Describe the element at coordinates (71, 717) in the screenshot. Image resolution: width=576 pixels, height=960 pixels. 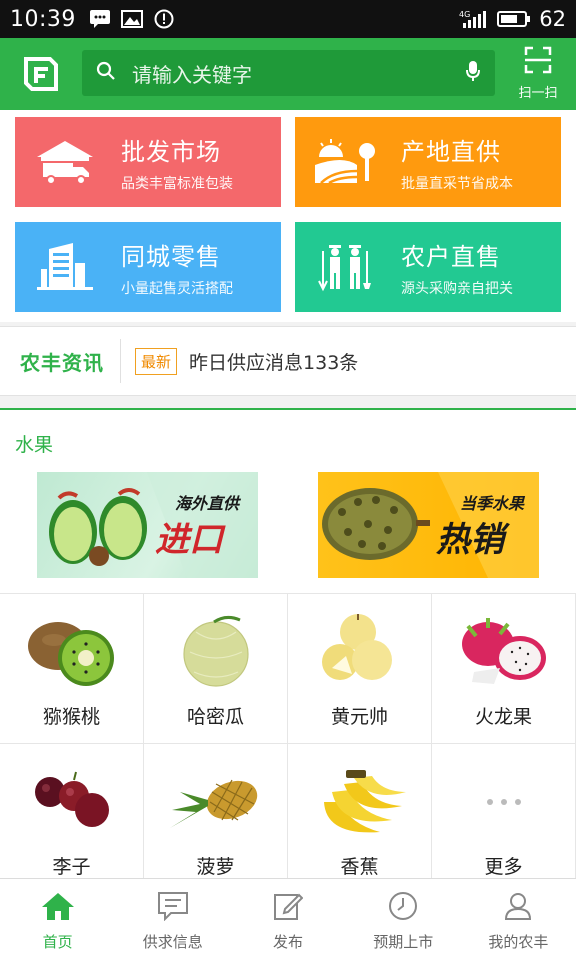
I see `fruit-name: 猕猴桃` at that location.